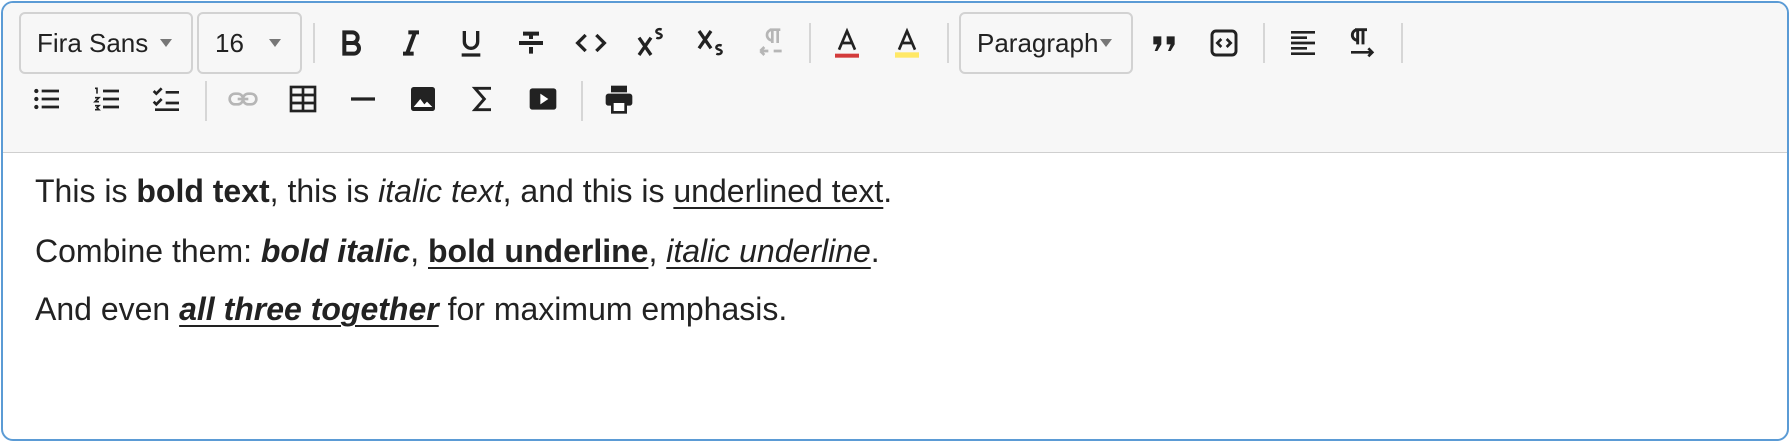 Image resolution: width=1792 pixels, height=444 pixels. I want to click on italic-underline-text: italic underline, so click(768, 251).